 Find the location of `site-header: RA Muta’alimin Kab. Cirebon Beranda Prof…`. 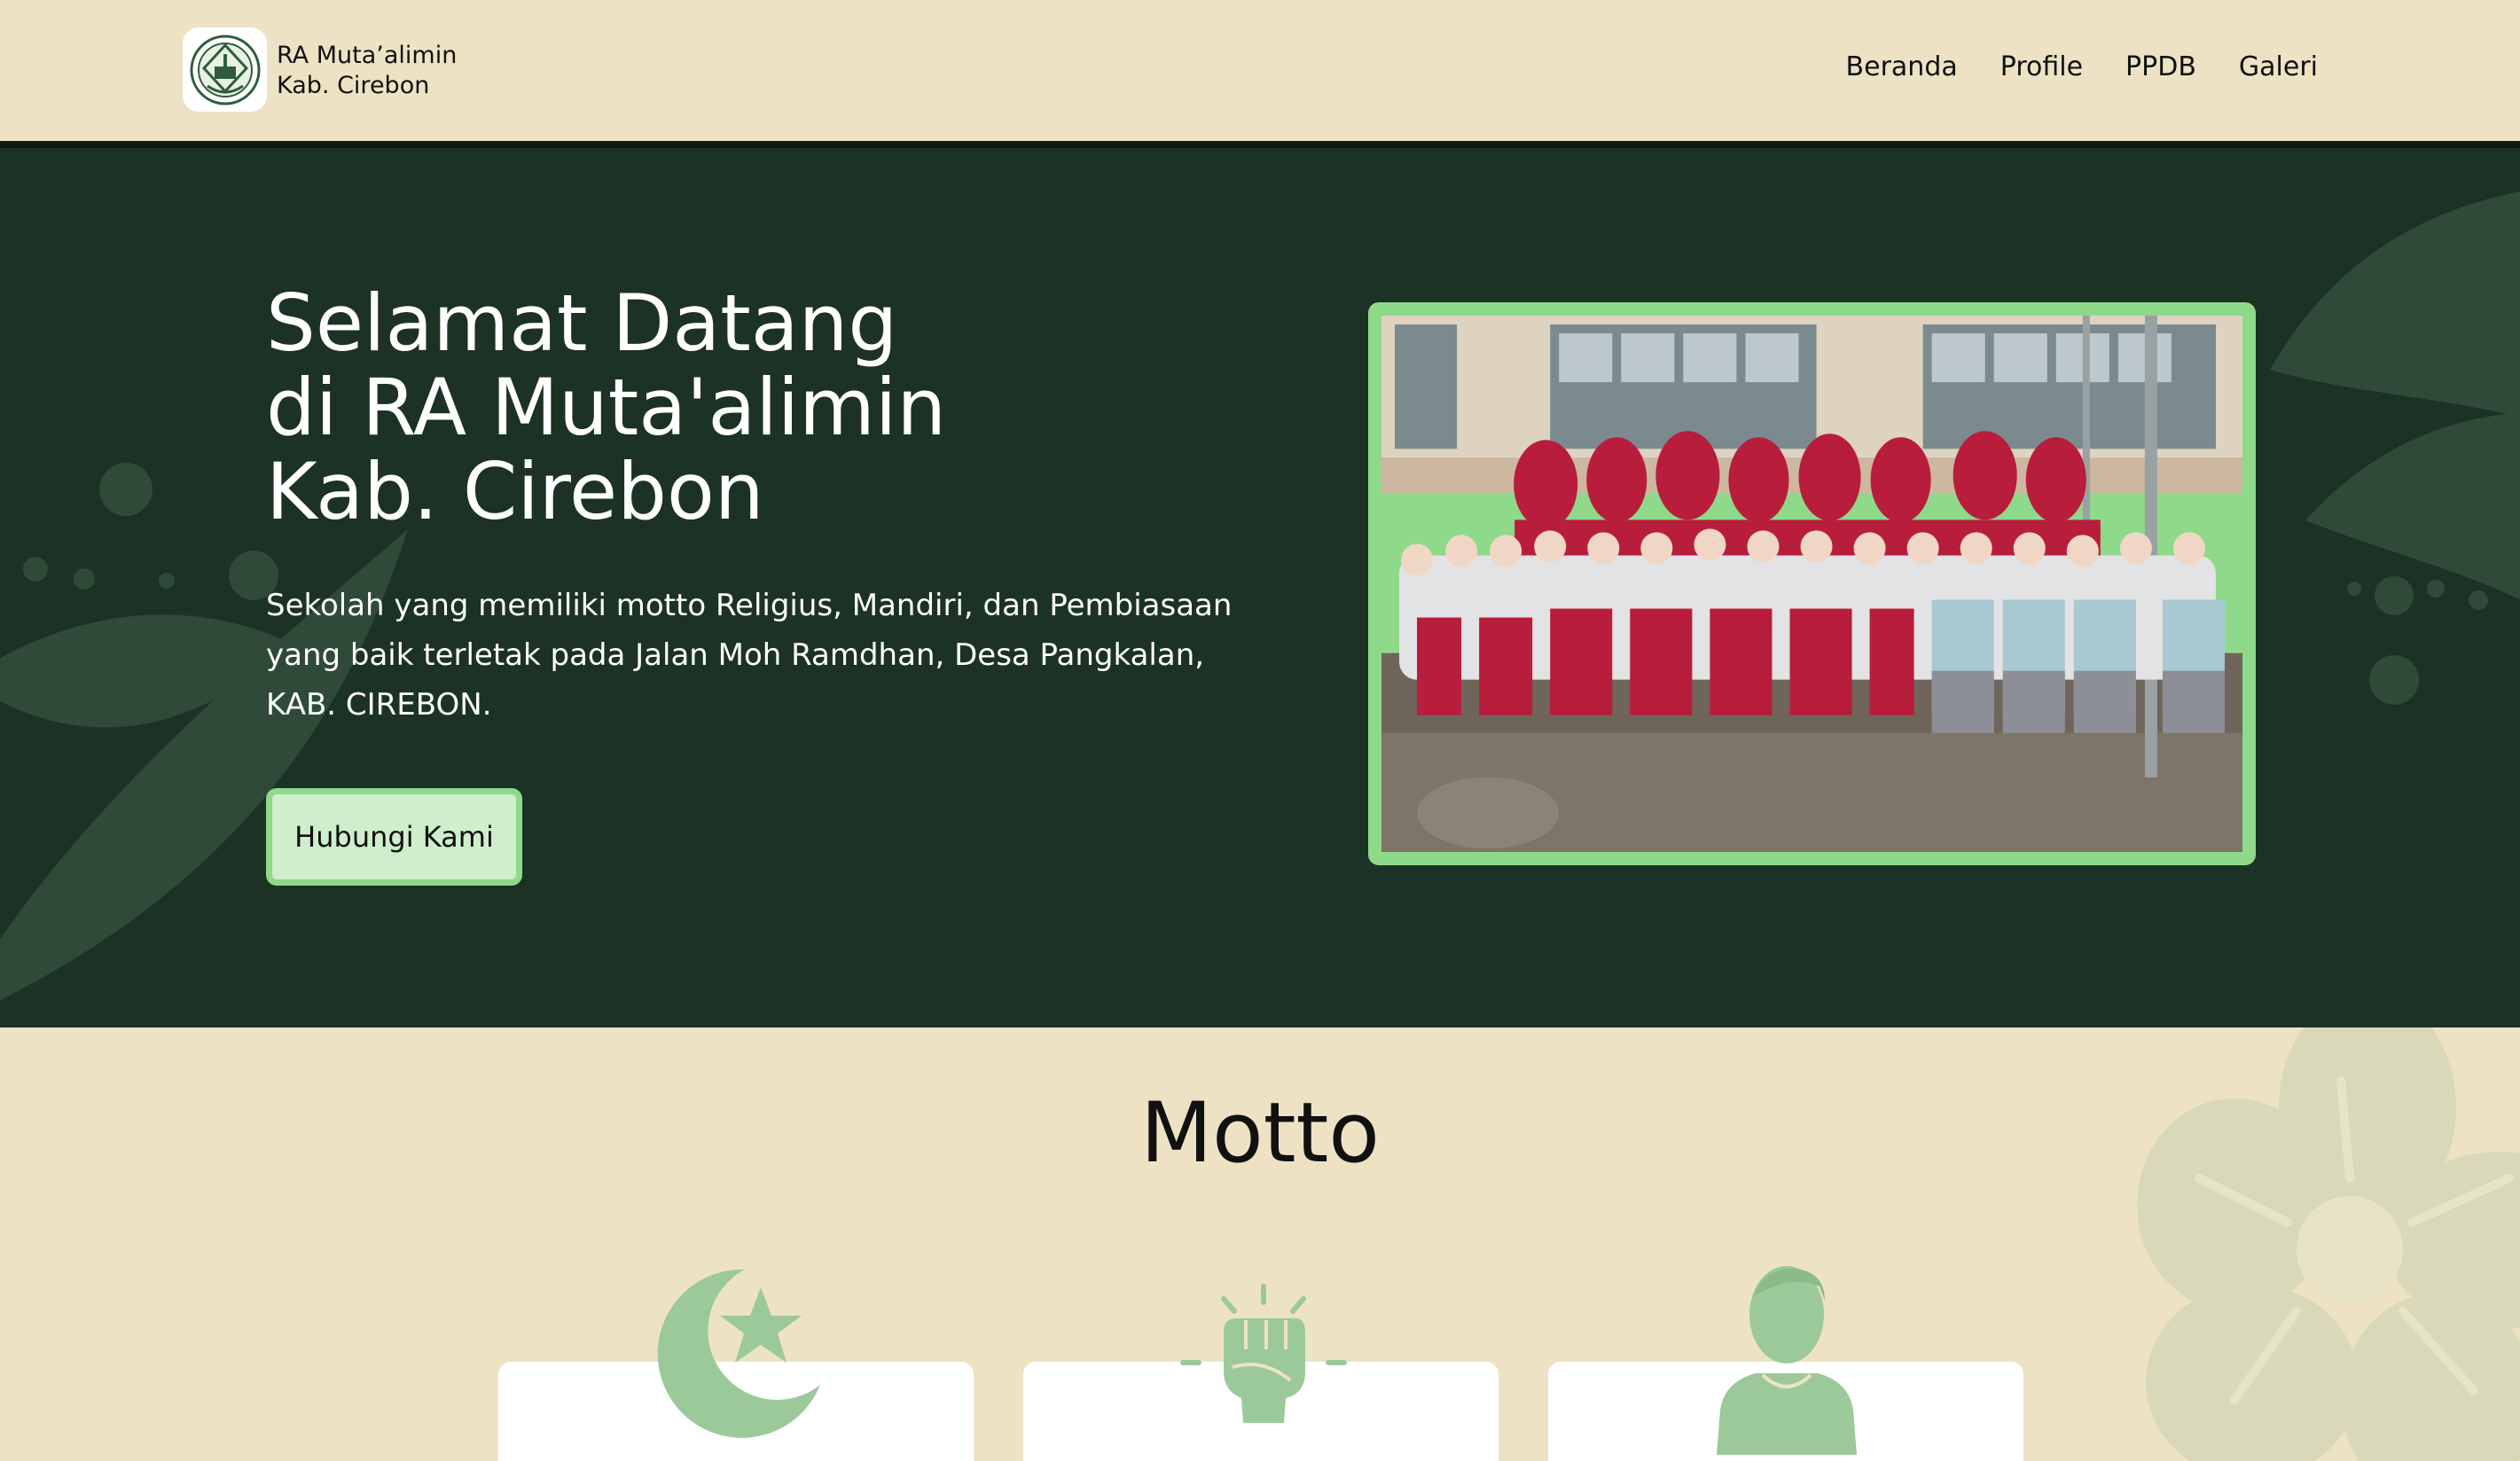

site-header: RA Muta’alimin Kab. Cirebon Beranda Prof… is located at coordinates (1260, 74).